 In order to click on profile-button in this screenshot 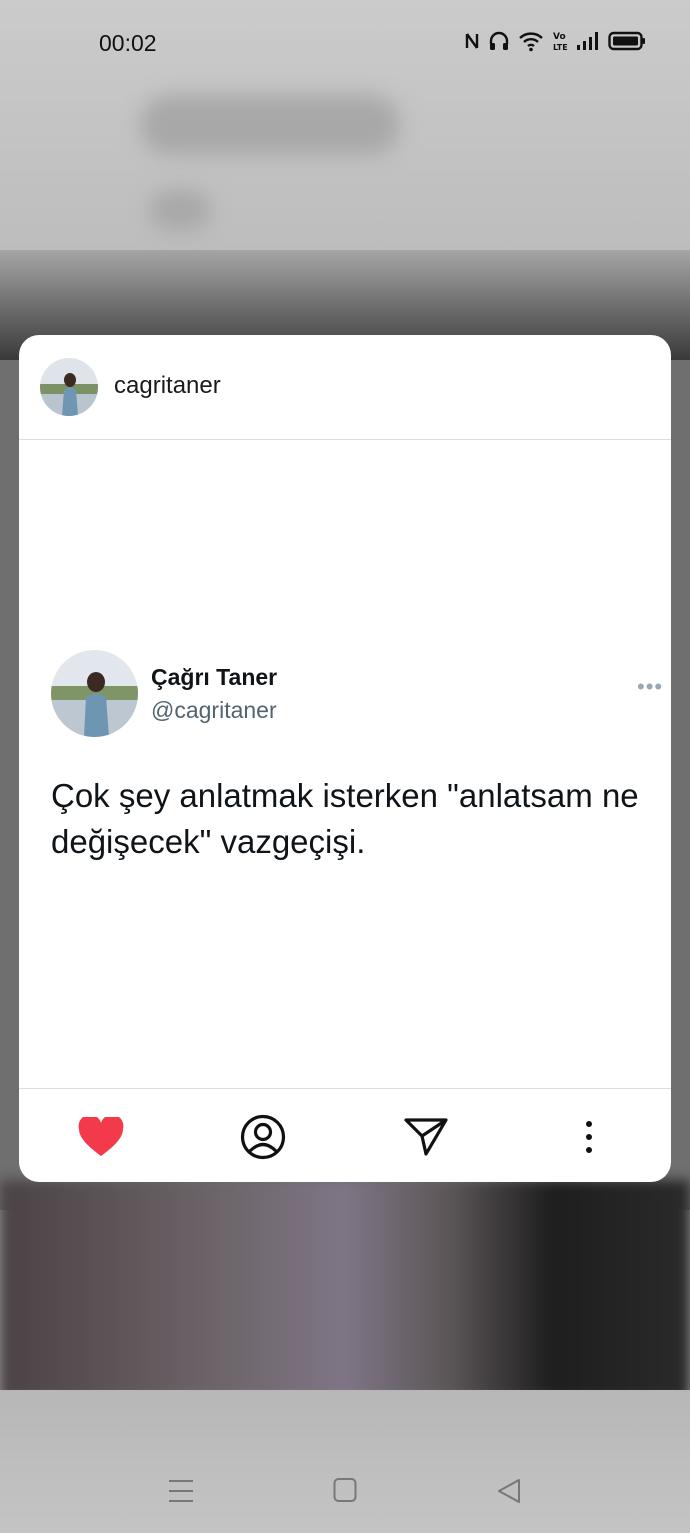, I will do `click(263, 1137)`.